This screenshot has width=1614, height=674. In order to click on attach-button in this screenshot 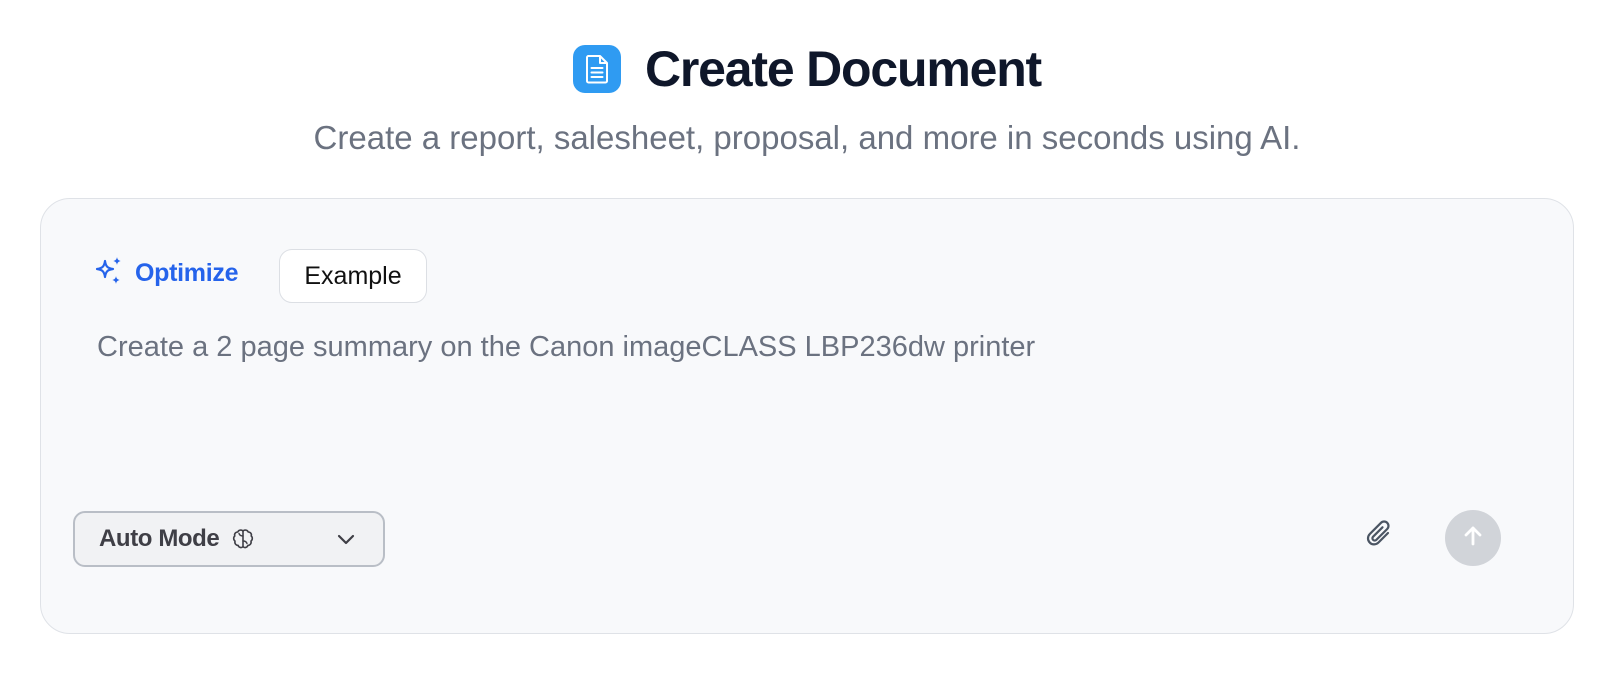, I will do `click(1381, 537)`.